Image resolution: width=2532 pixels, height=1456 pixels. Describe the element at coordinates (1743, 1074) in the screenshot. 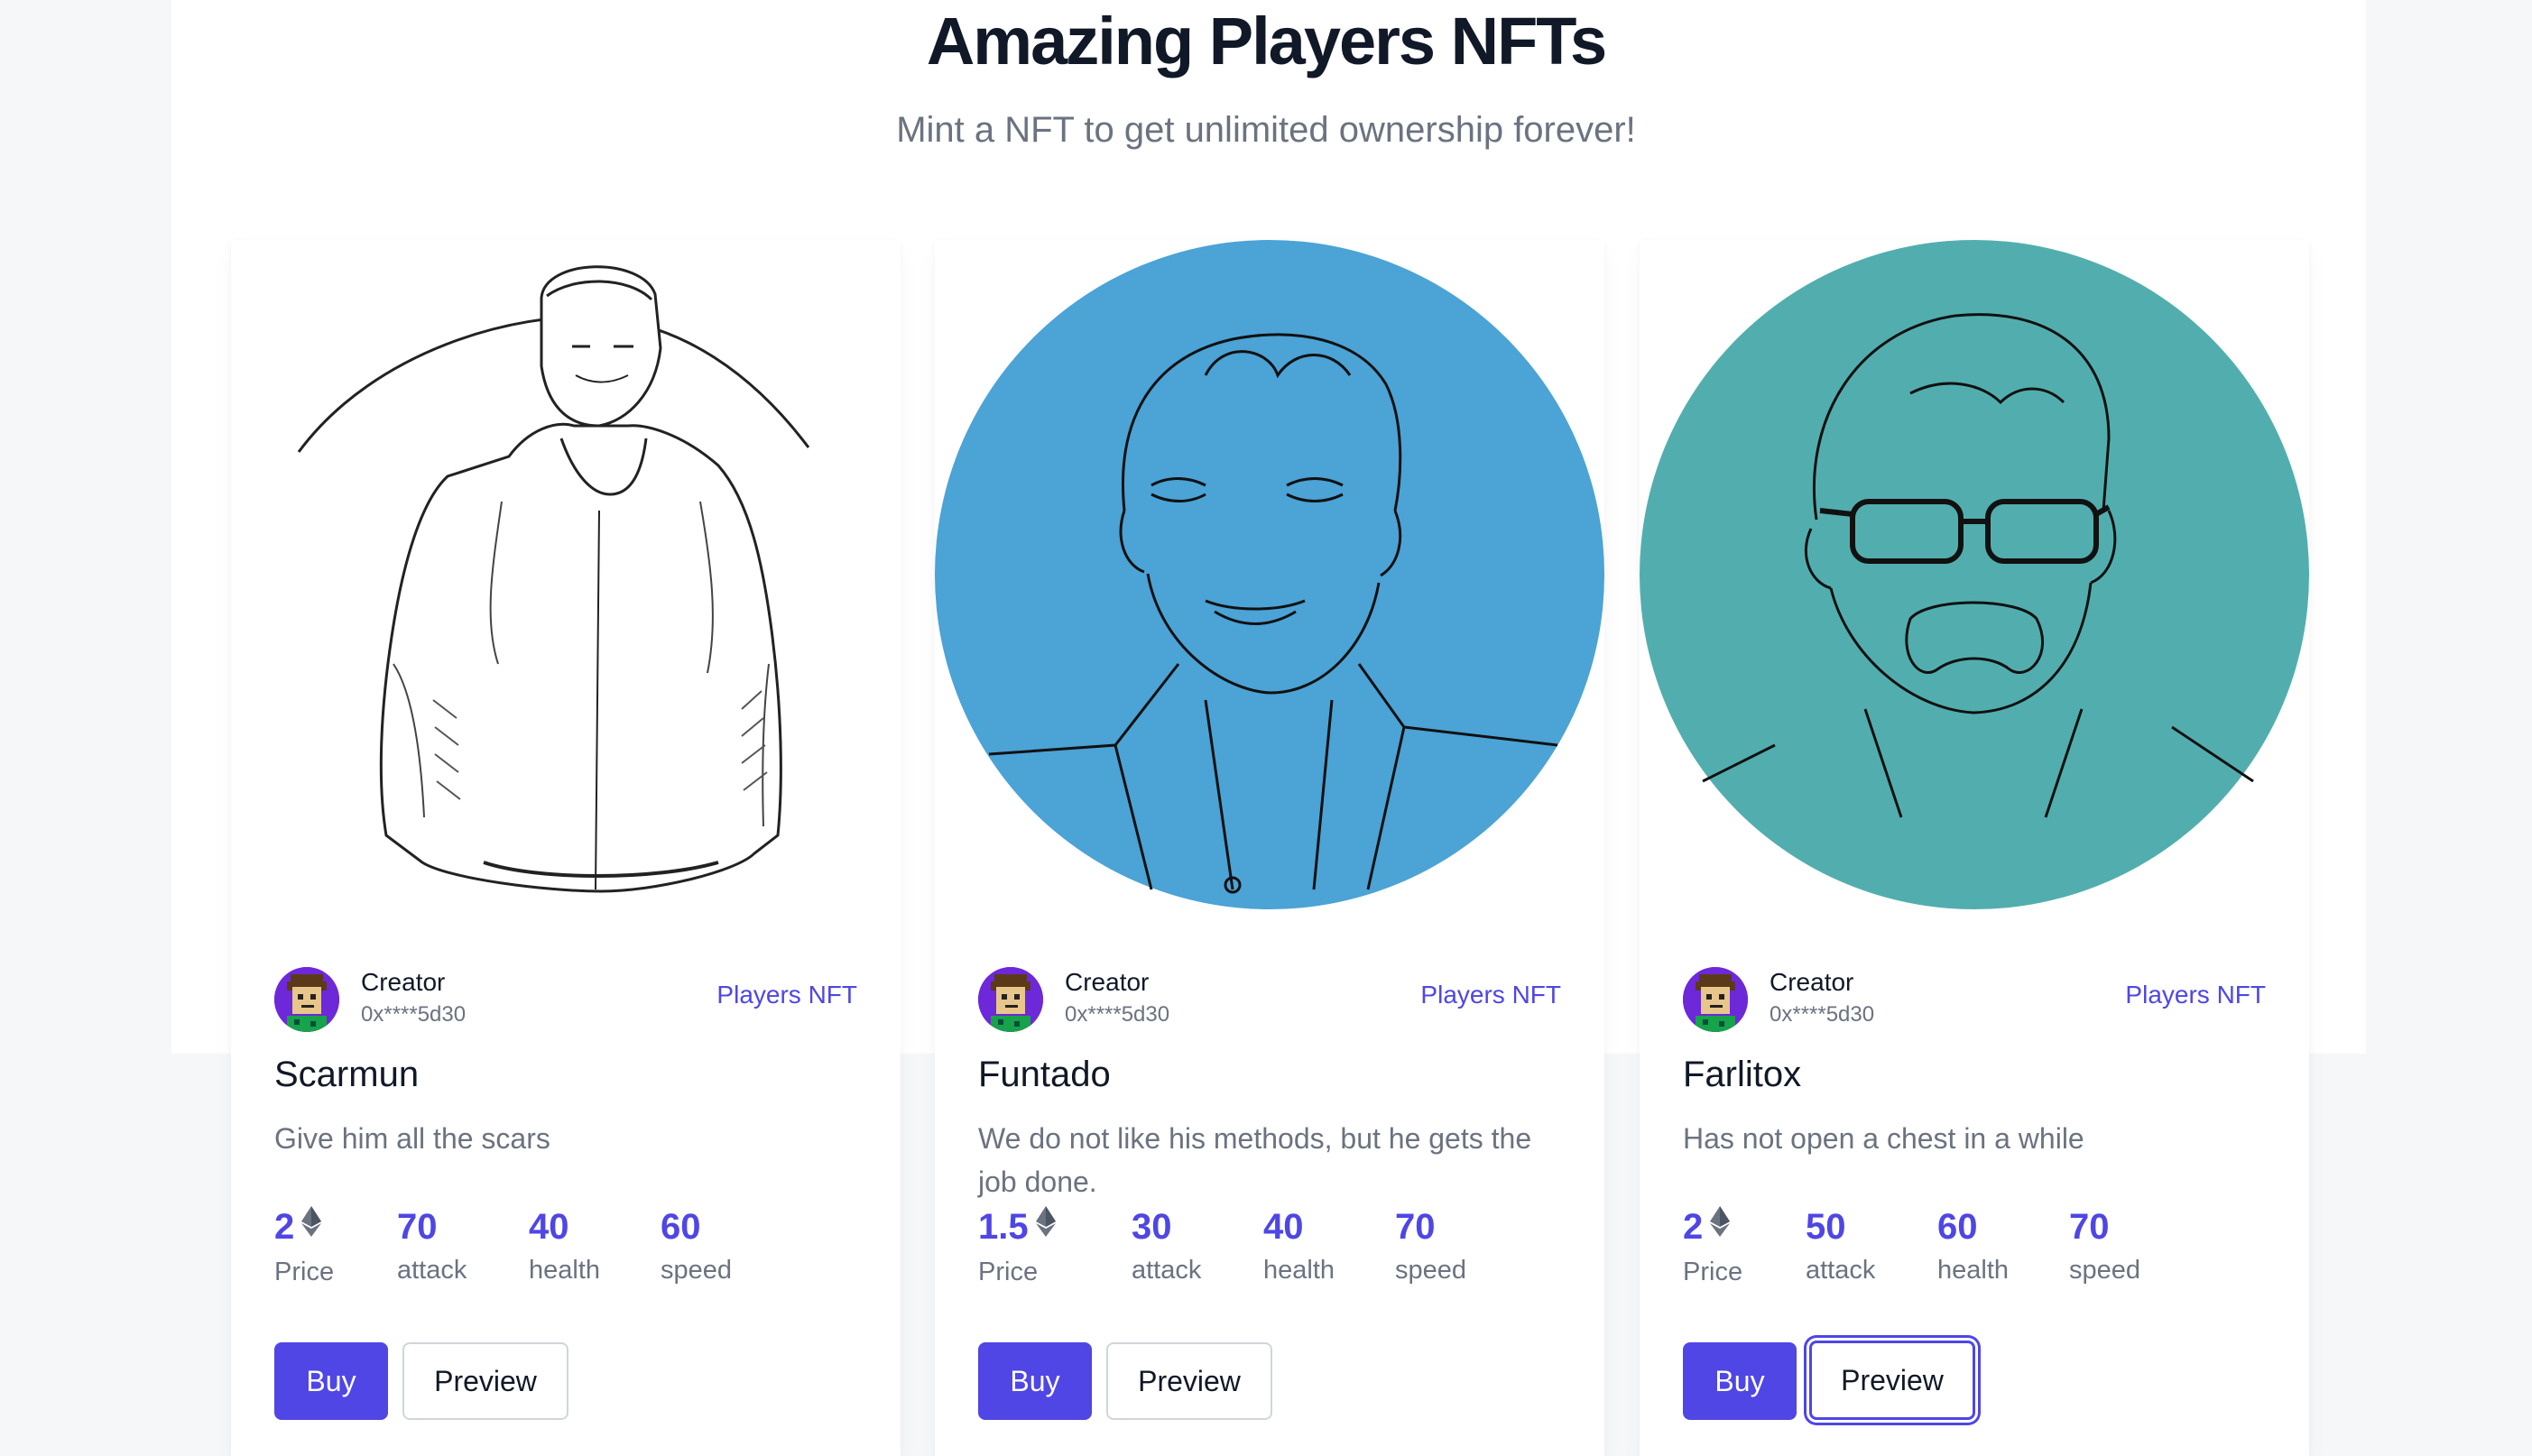

I see `nft-name: Farlitox` at that location.